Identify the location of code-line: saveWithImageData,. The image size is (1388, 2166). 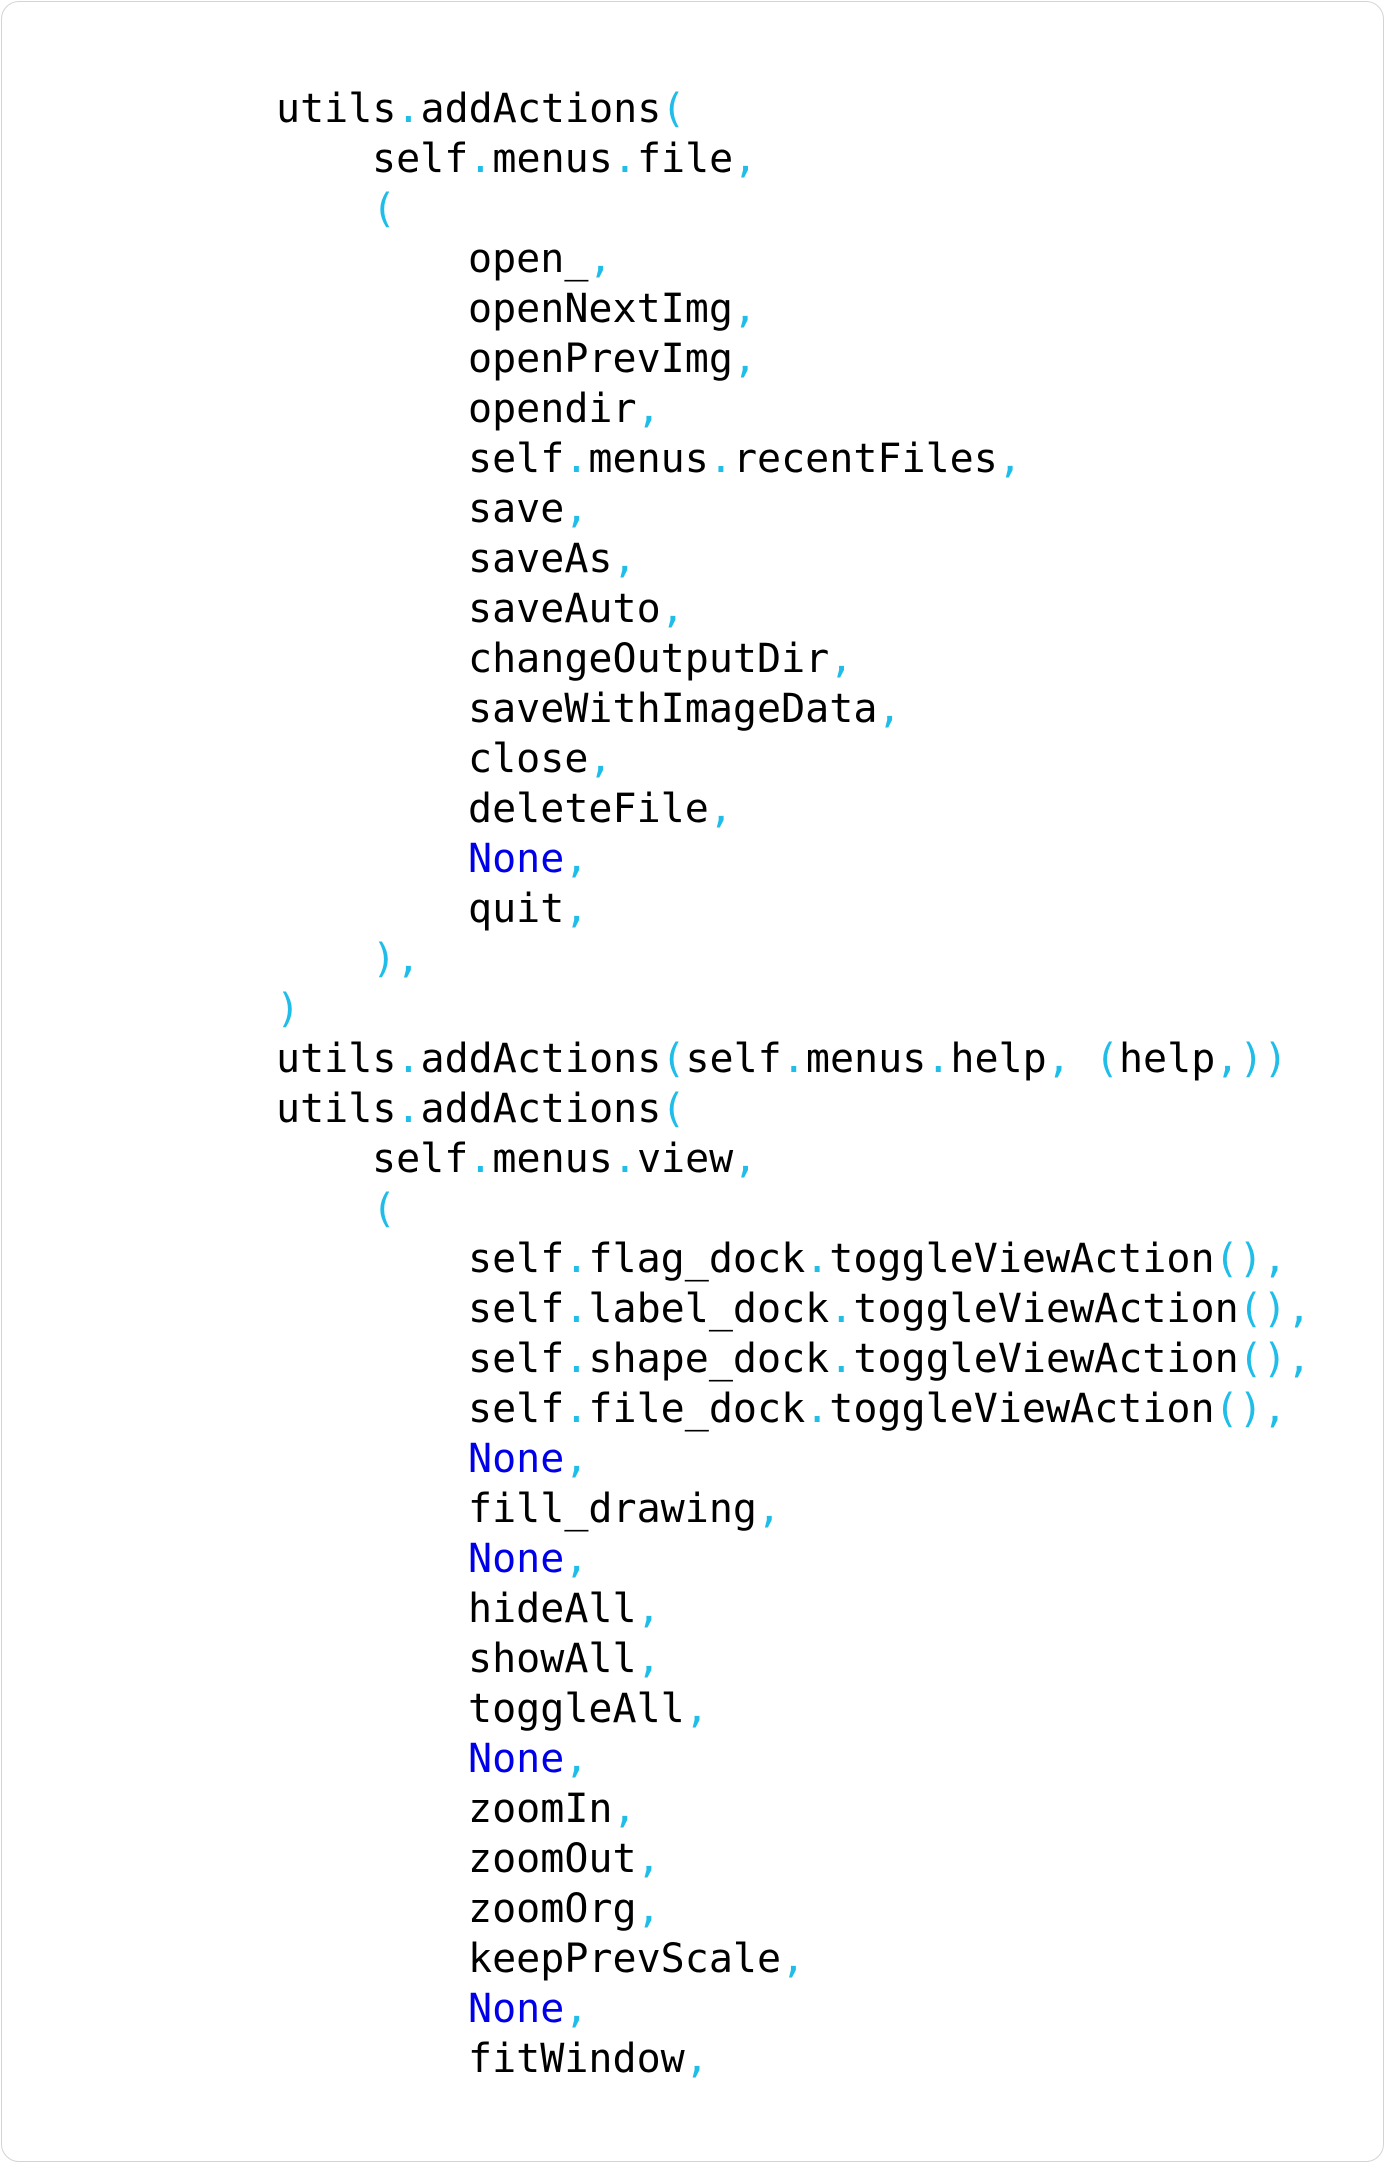
(656, 709).